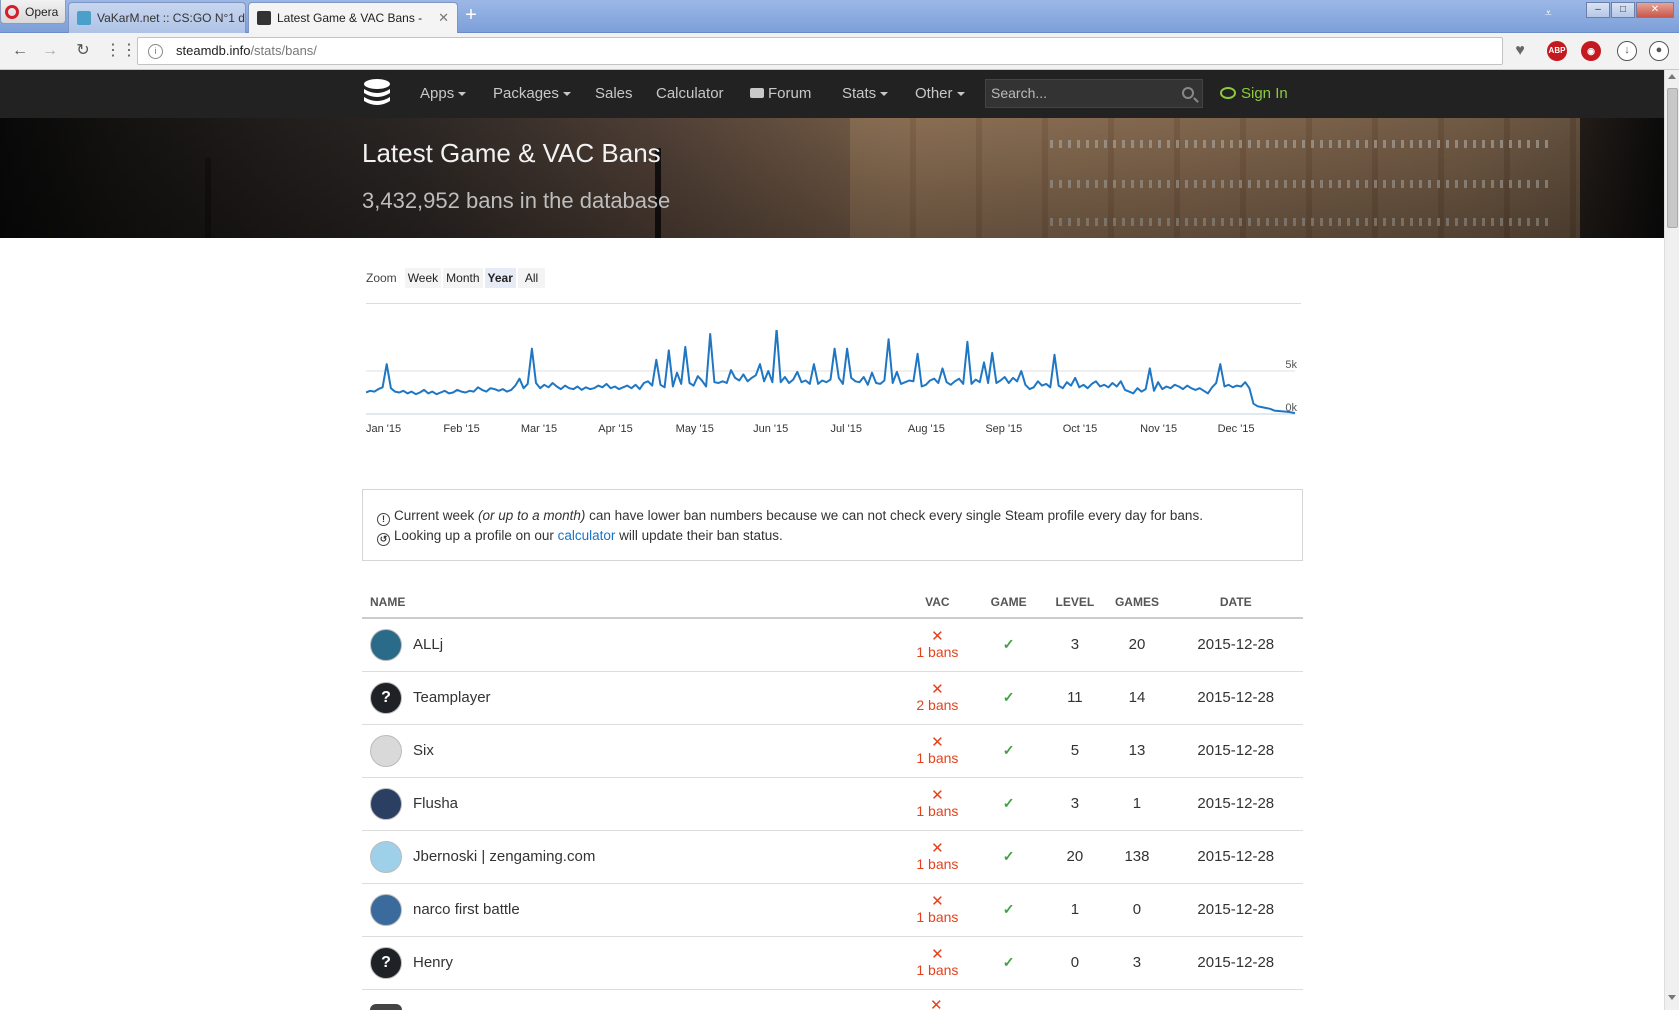 The image size is (1679, 1014). What do you see at coordinates (435, 802) in the screenshot?
I see `player-name-link: Flusha` at bounding box center [435, 802].